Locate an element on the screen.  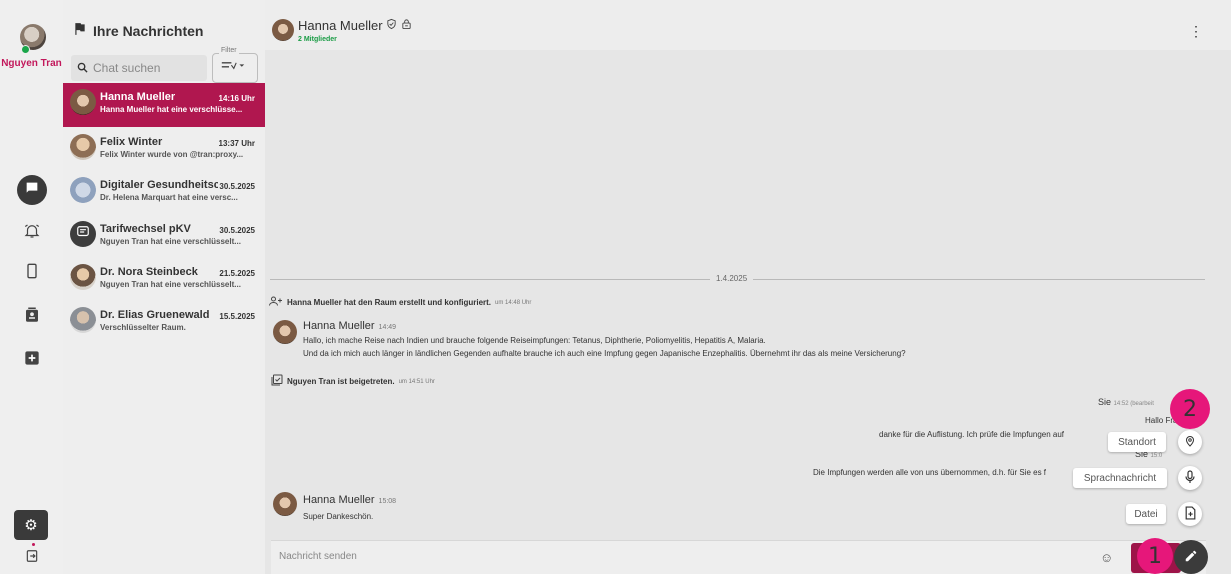
message-sender-row: Hanna Mueller 14:49 is located at coordinates (349, 326).